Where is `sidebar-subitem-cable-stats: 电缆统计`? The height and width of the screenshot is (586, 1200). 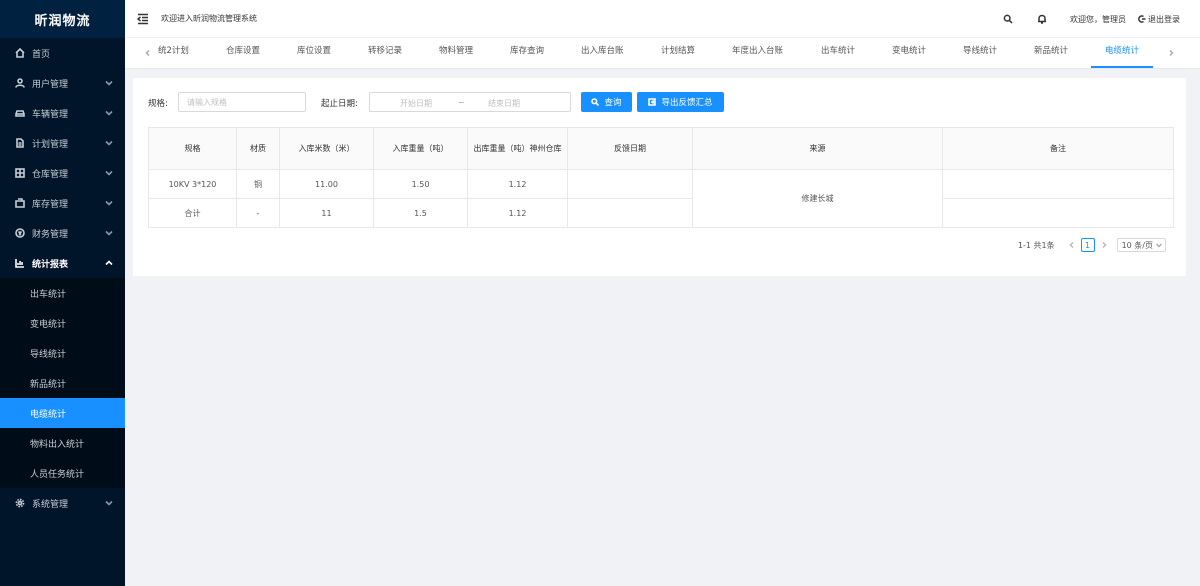
sidebar-subitem-cable-stats: 电缆统计 is located at coordinates (62, 413).